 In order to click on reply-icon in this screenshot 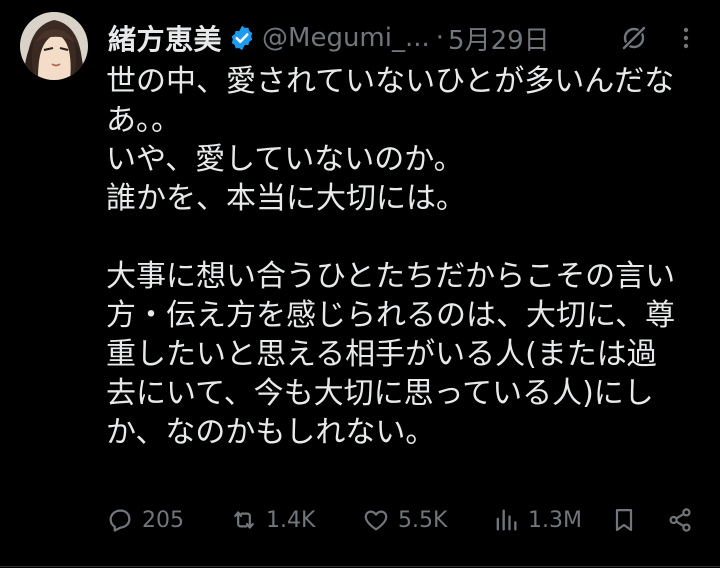, I will do `click(120, 520)`.